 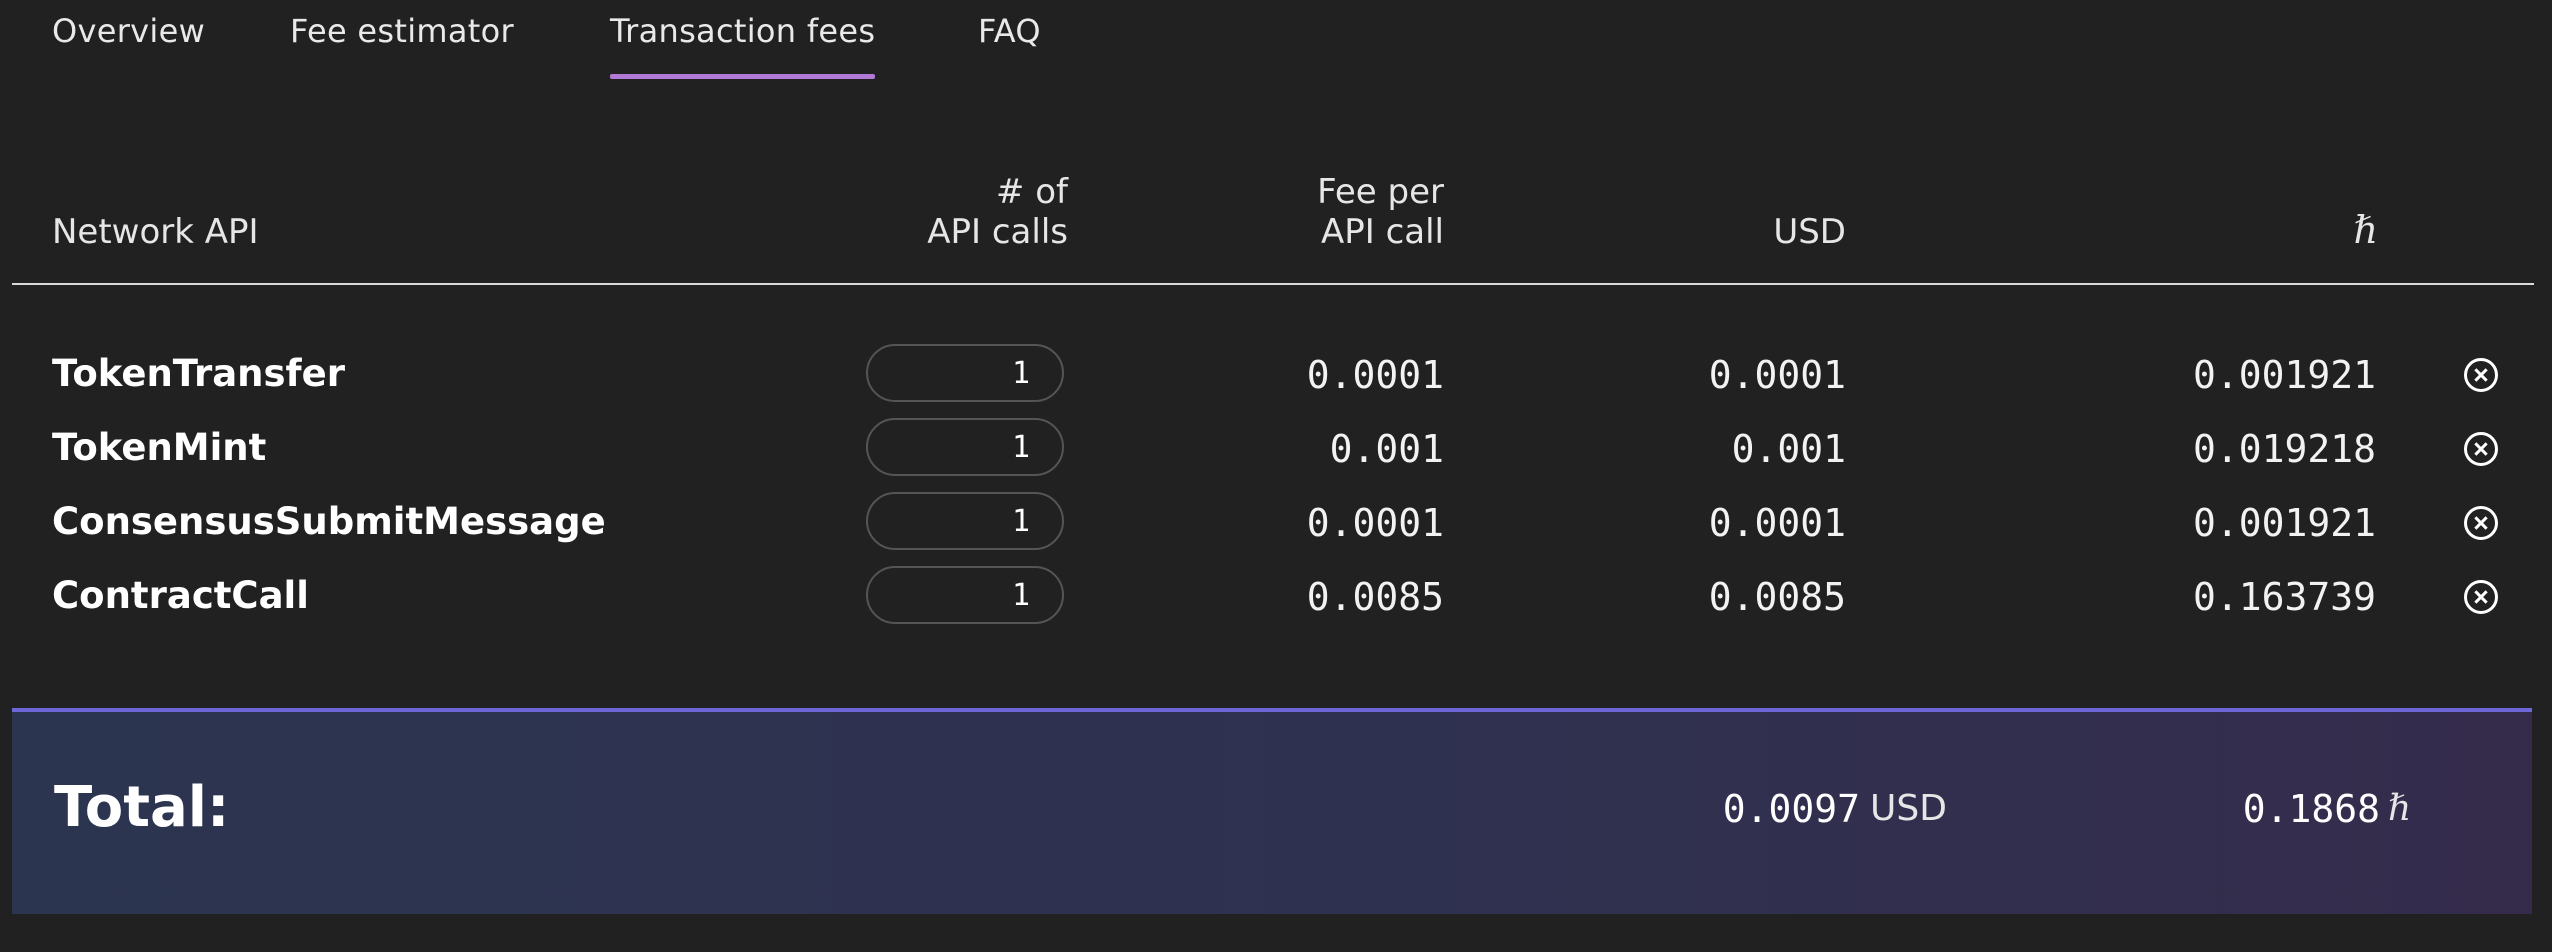 I want to click on usd-value: 0.0085, so click(x=1777, y=597).